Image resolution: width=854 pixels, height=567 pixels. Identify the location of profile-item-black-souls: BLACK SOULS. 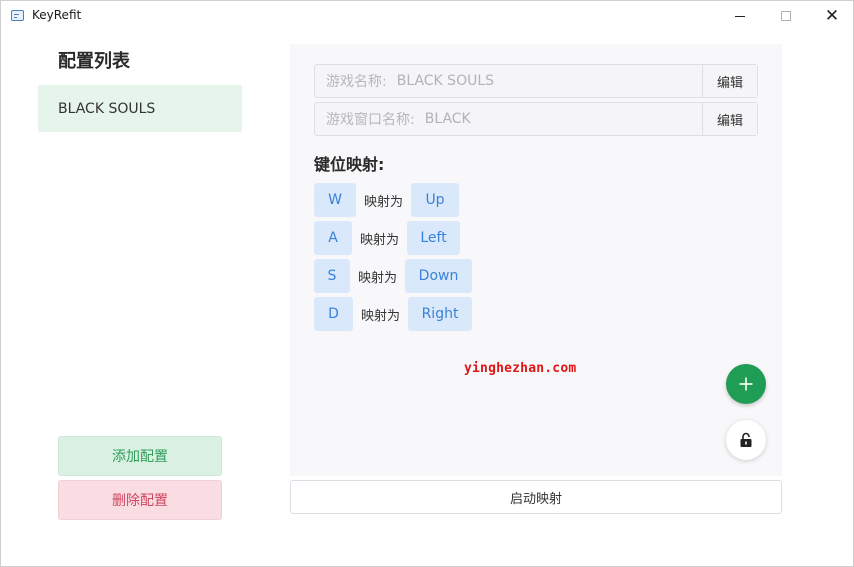
(140, 108).